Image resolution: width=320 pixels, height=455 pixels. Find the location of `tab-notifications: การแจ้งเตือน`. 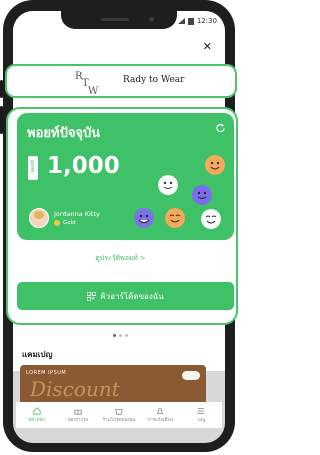

tab-notifications: การแจ้งเตือน is located at coordinates (160, 415).